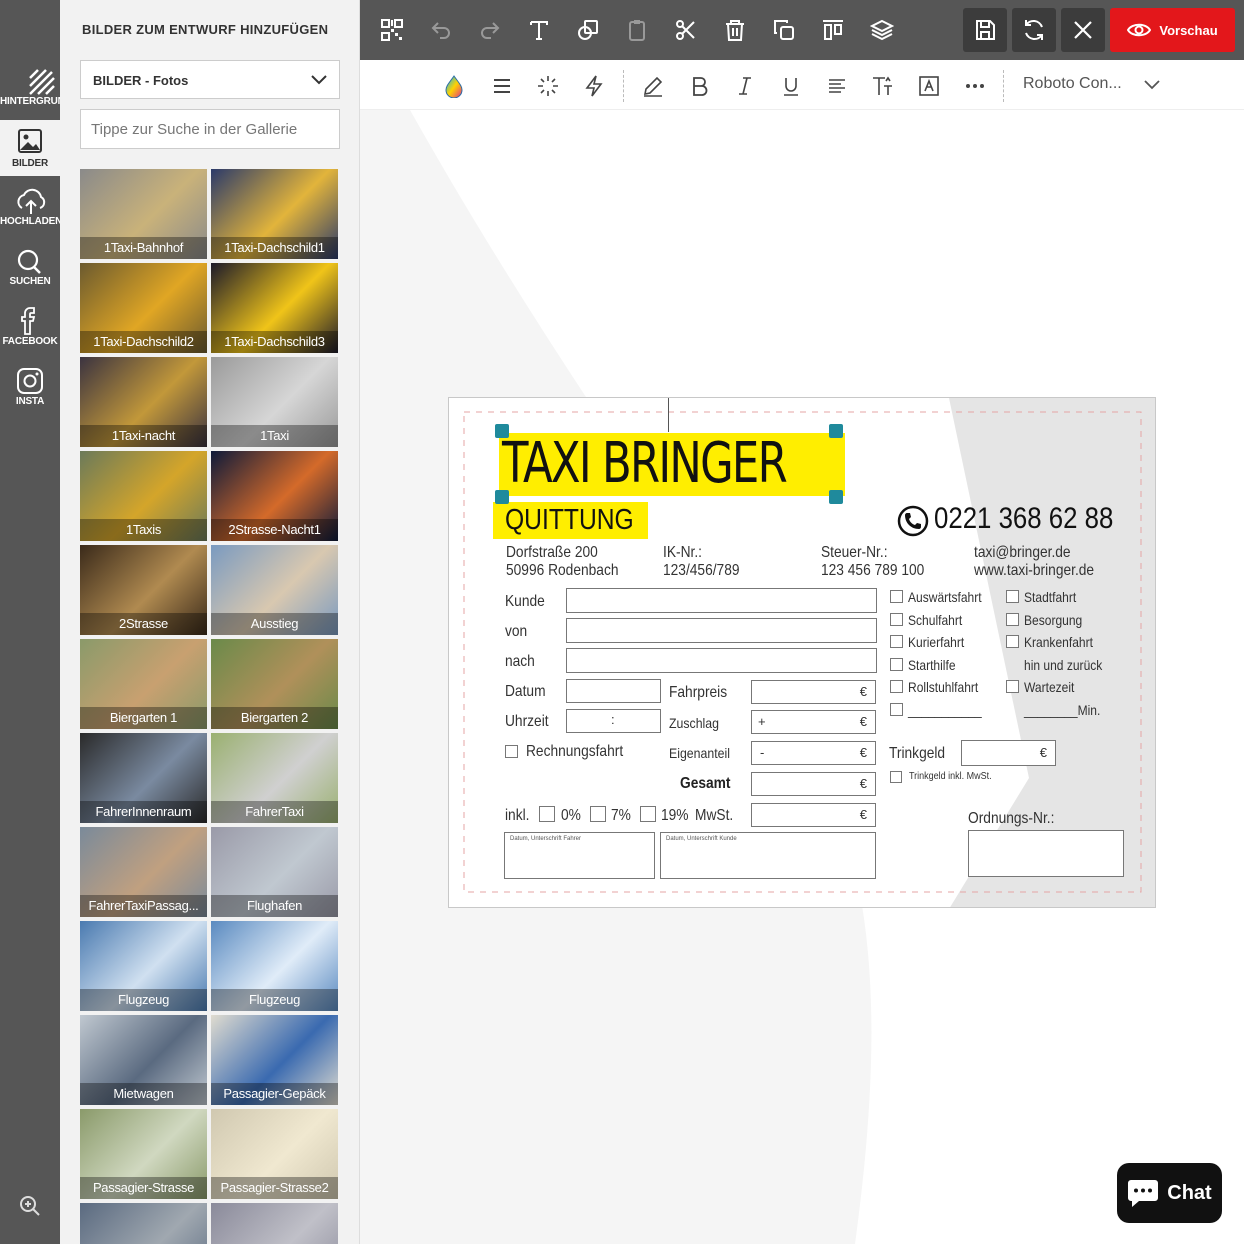  I want to click on gallery-thumbnail: Mietwagen, so click(143, 1060).